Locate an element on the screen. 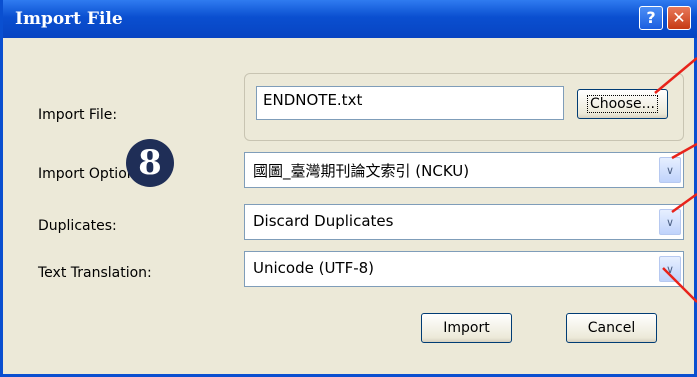 The height and width of the screenshot is (377, 697). callout-line-duplicates is located at coordinates (684, 203).